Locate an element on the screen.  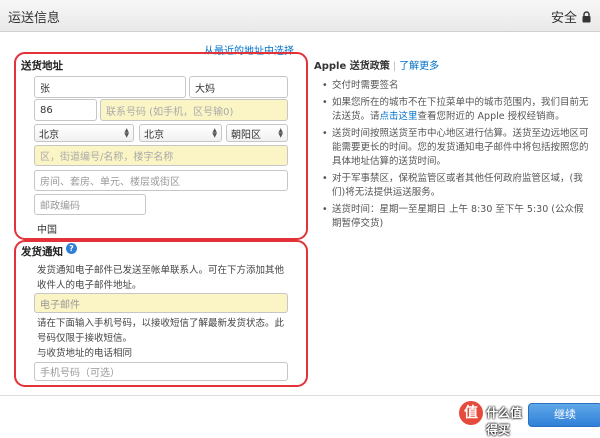
page-header: 运送信息 安全 is located at coordinates (300, 16).